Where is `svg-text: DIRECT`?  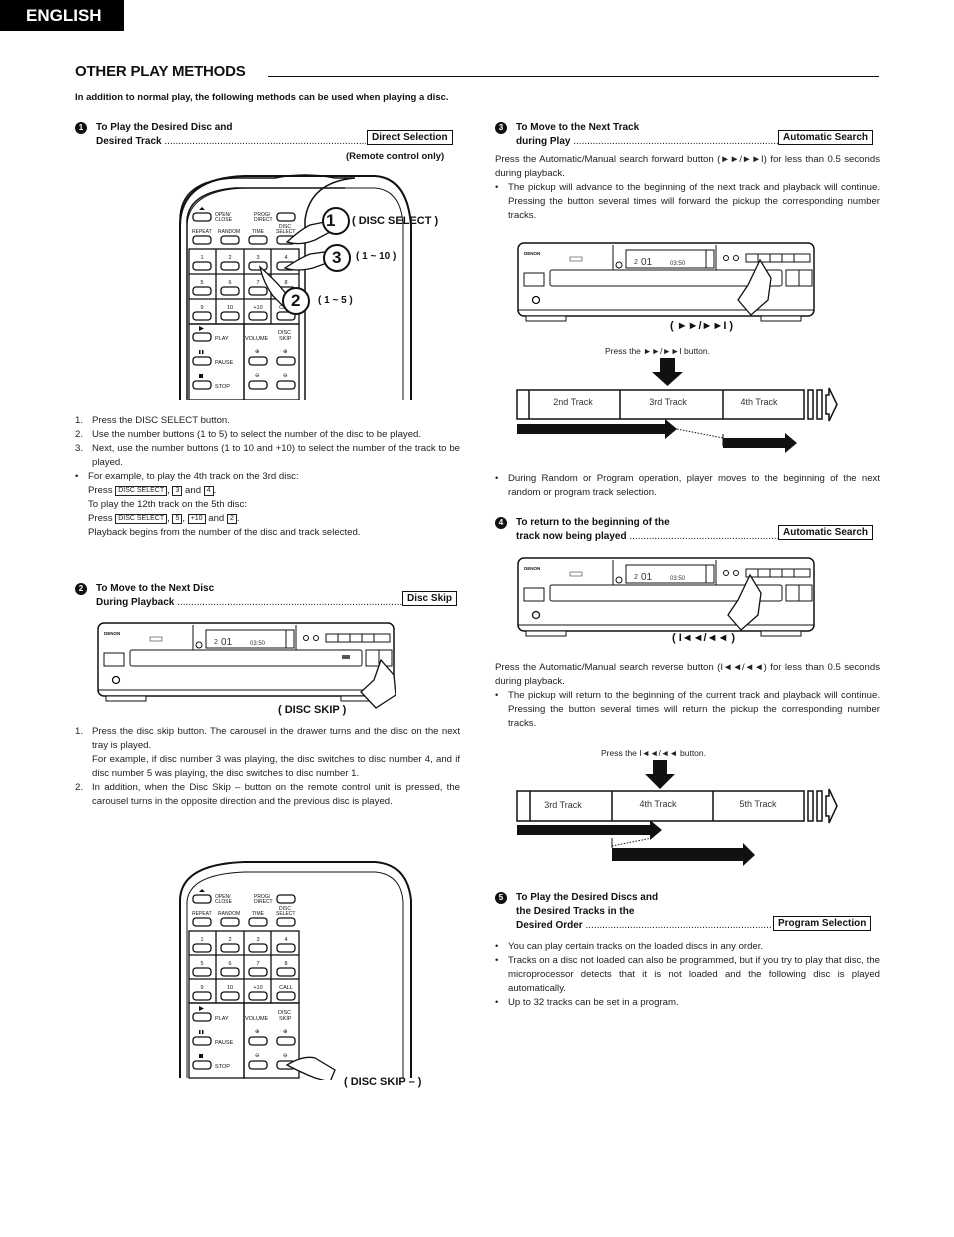
svg-text: DIRECT is located at coordinates (263, 902).